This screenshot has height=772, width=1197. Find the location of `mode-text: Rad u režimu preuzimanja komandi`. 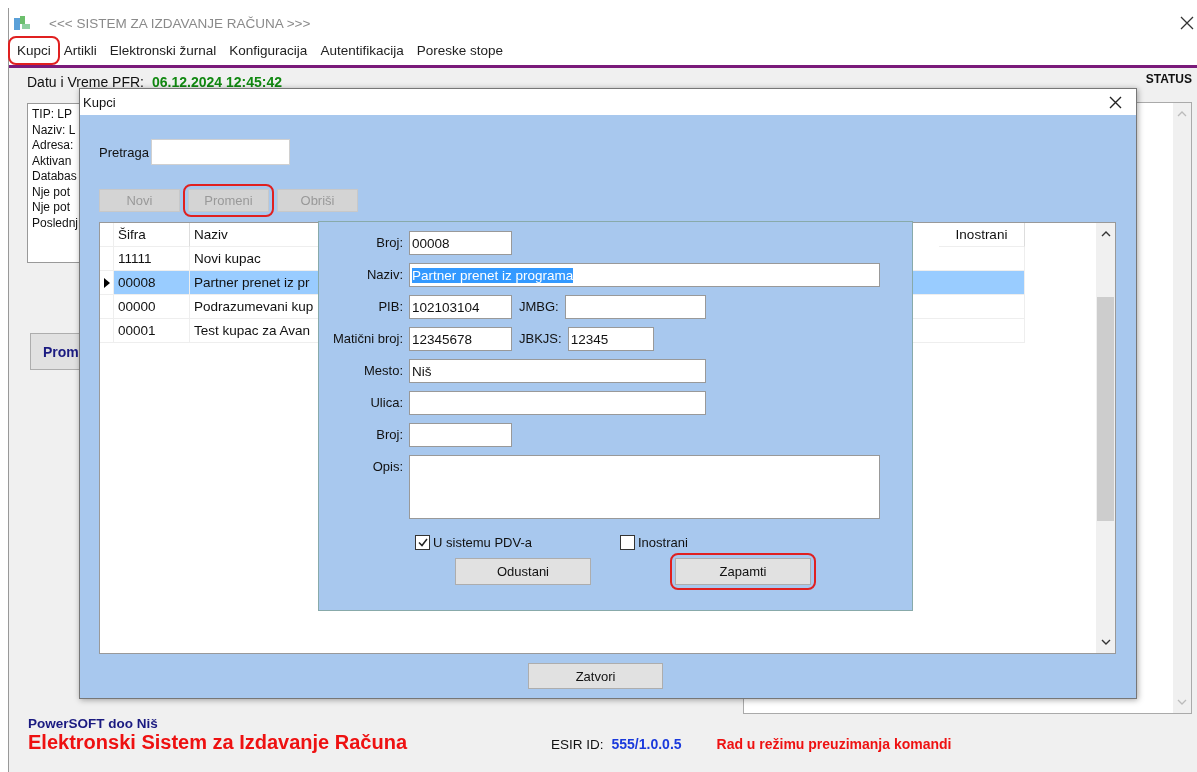

mode-text: Rad u režimu preuzimanja komandi is located at coordinates (834, 744).